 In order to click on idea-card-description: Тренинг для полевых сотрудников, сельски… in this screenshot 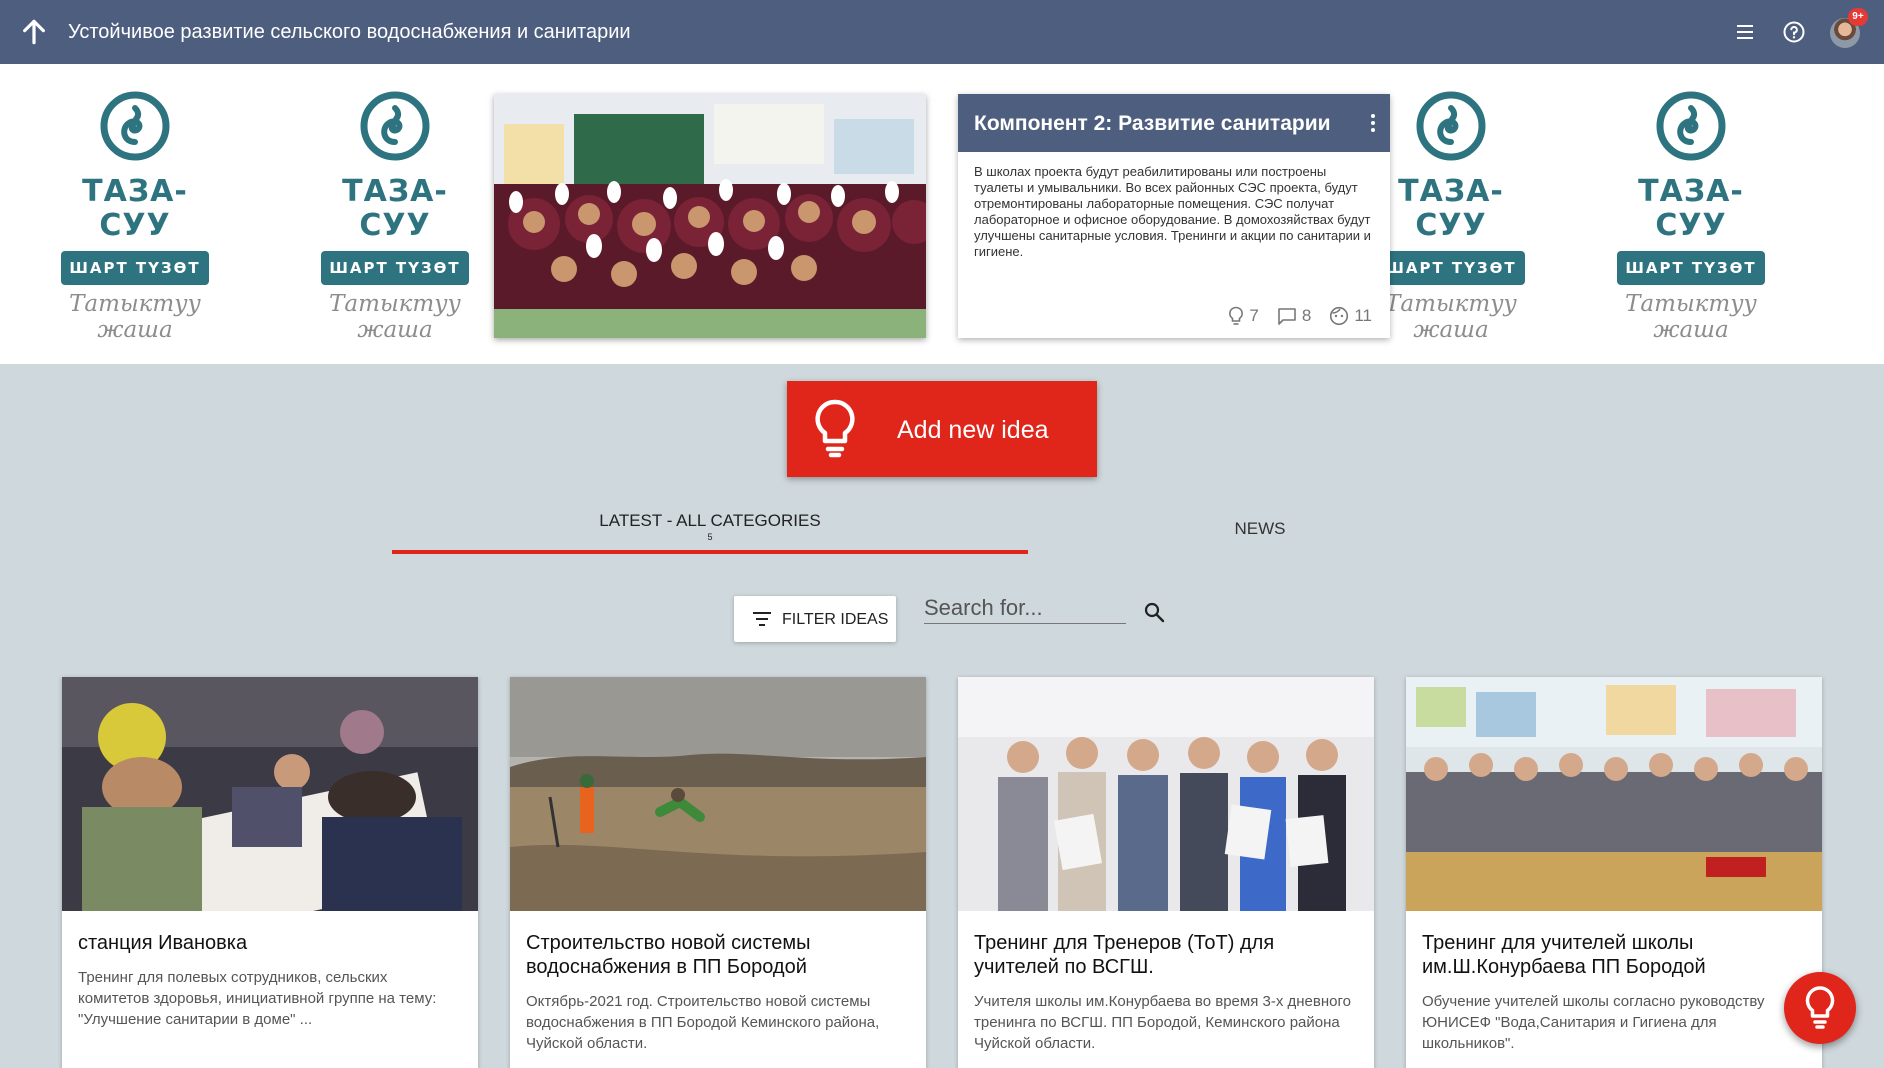, I will do `click(257, 998)`.